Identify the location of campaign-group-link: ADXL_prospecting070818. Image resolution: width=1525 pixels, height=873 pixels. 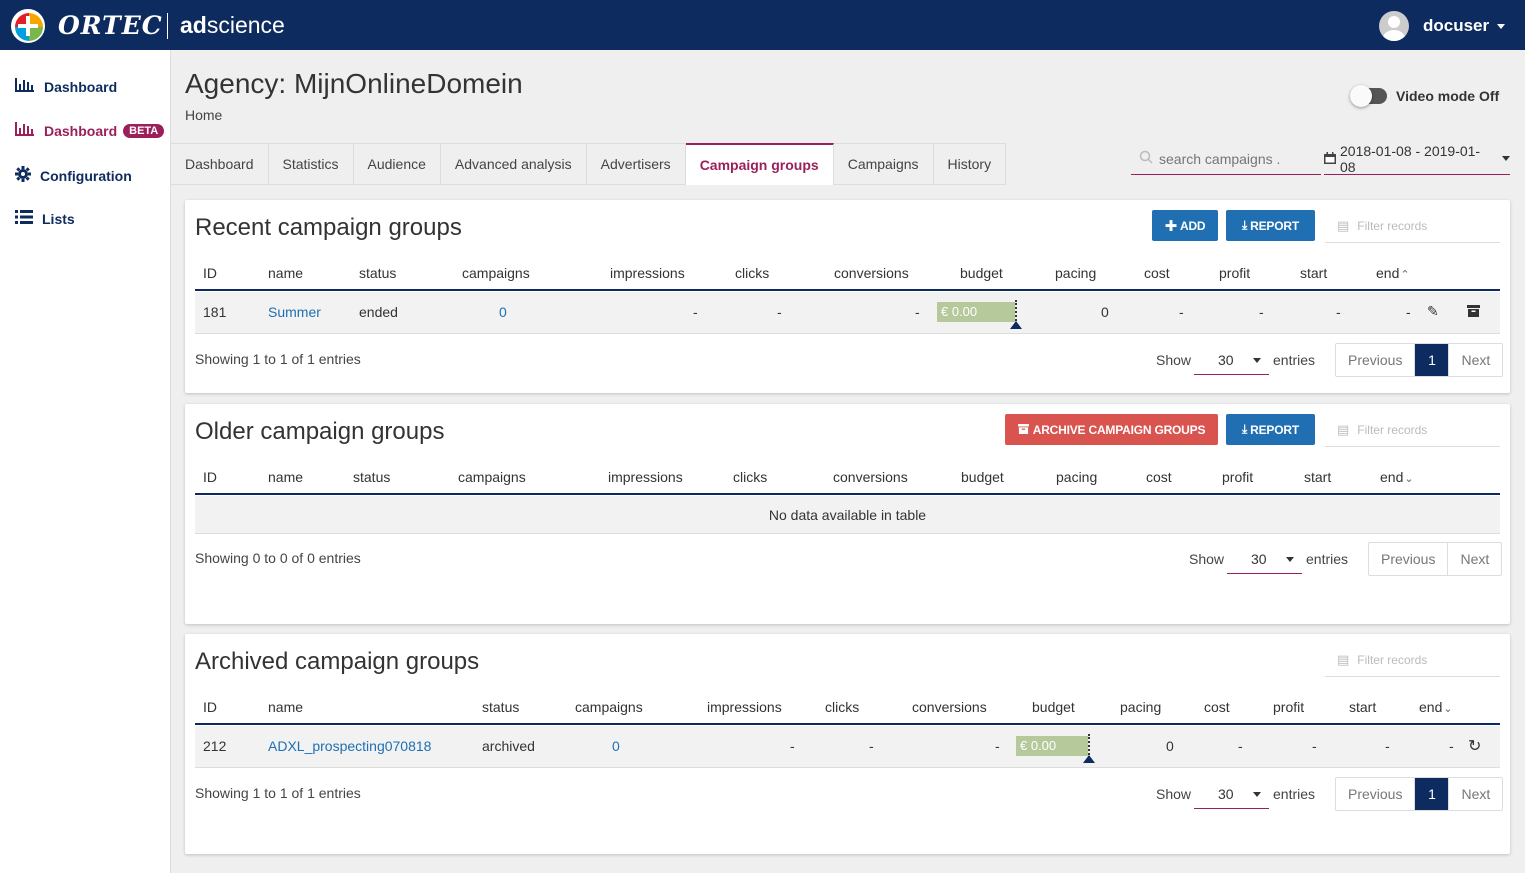
(349, 746).